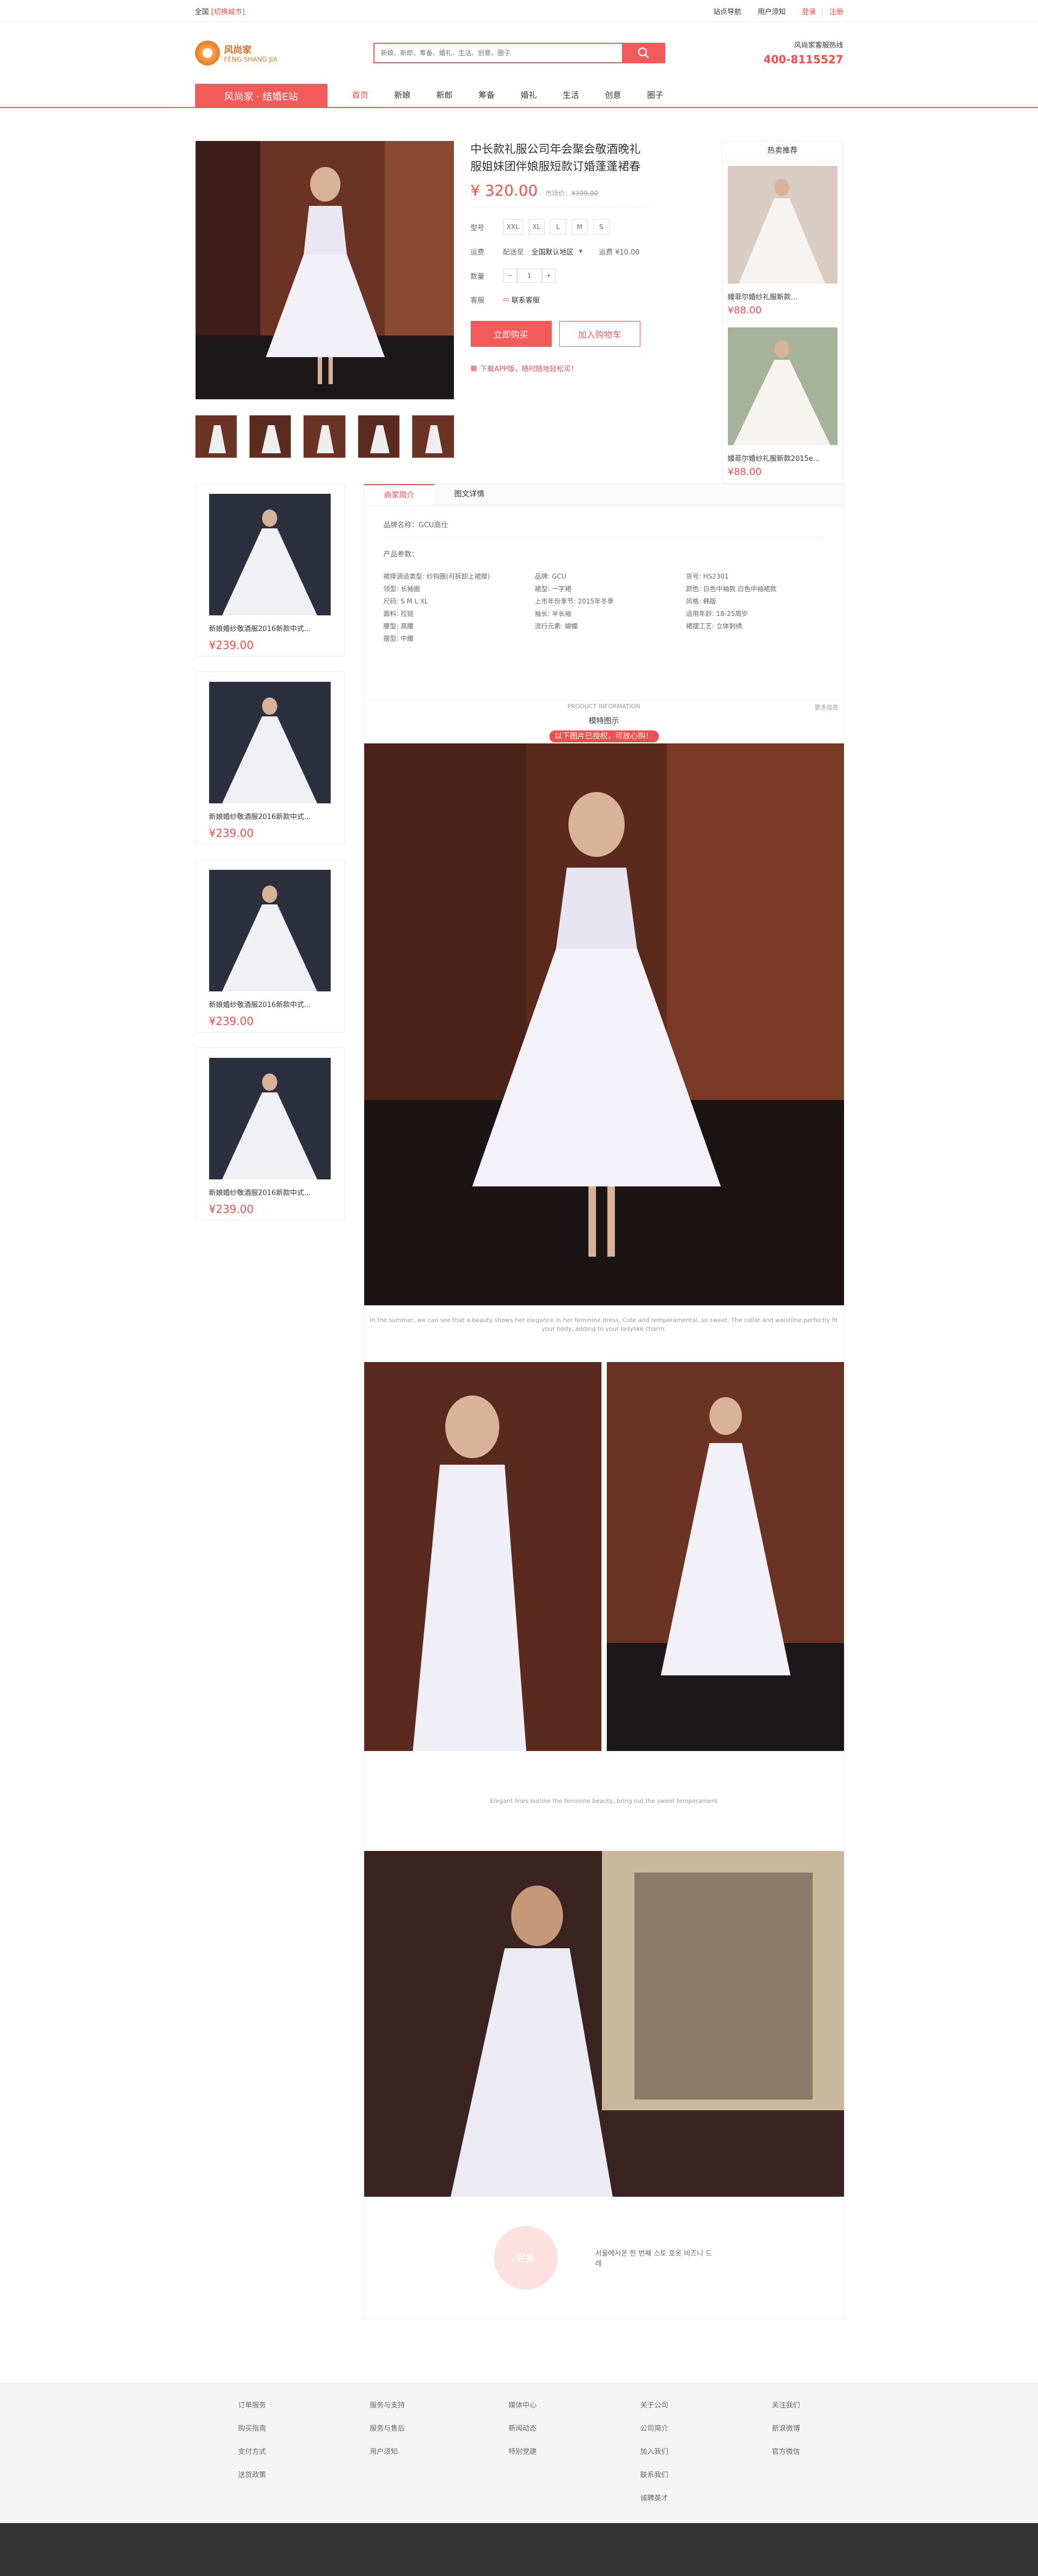  I want to click on hot-item-price: ¥88.00, so click(744, 310).